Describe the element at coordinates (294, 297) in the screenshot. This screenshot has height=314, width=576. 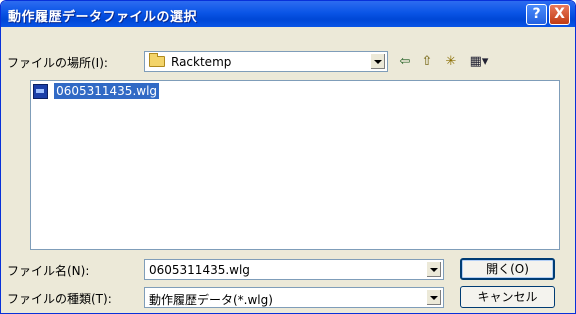
I see `filetype-dropdown: 動作履歴データ(*.wlg)` at that location.